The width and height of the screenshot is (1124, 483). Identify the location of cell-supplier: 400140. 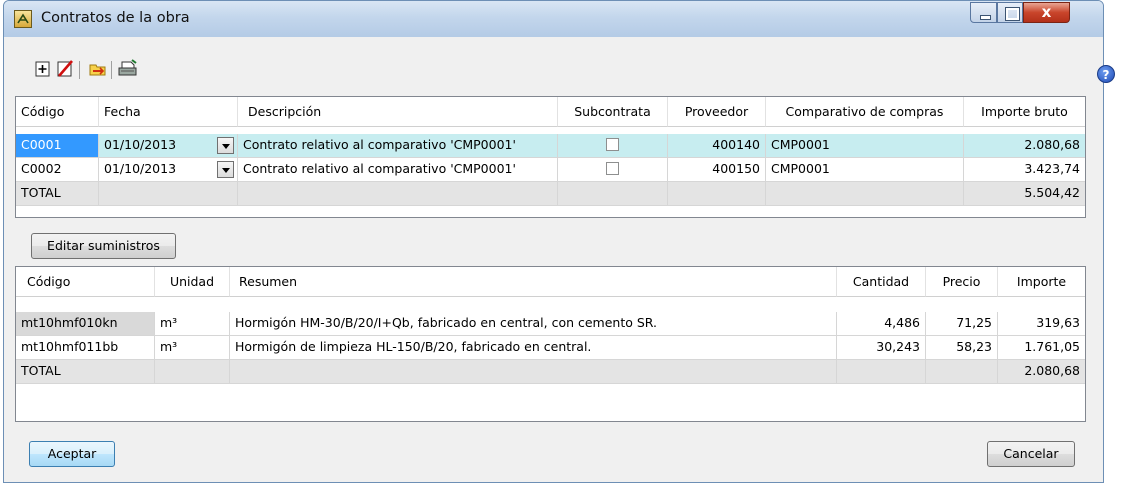
(717, 146).